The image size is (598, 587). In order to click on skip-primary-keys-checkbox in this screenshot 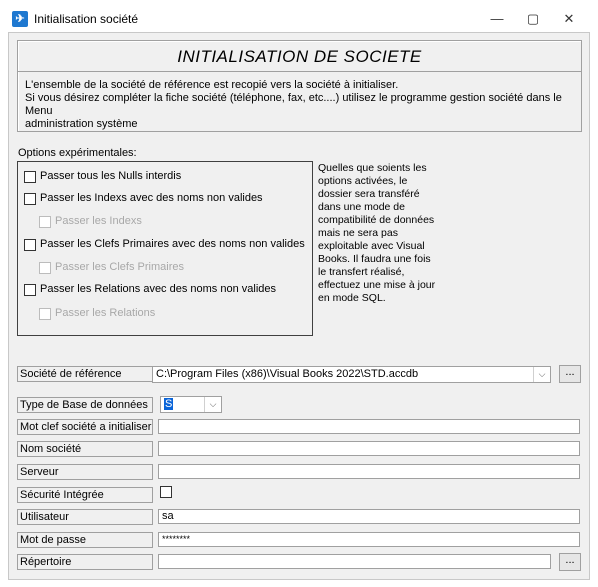, I will do `click(45, 268)`.